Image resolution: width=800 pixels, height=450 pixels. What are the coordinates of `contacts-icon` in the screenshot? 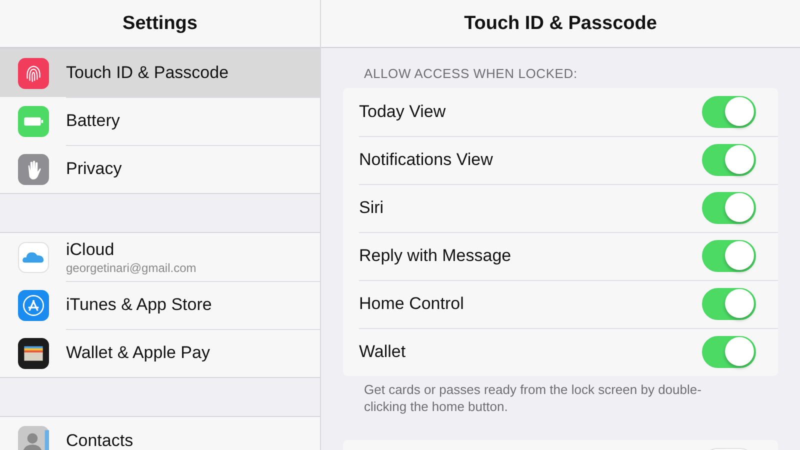 It's located at (33, 438).